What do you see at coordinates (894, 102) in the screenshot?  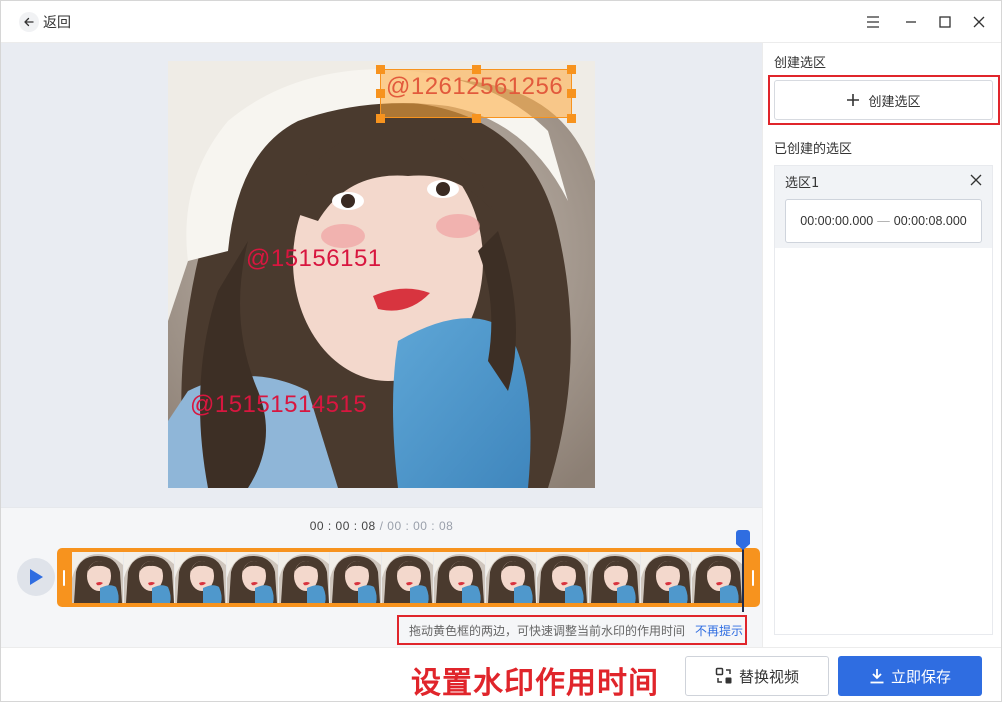 I see `create-selection-label: 创建选区` at bounding box center [894, 102].